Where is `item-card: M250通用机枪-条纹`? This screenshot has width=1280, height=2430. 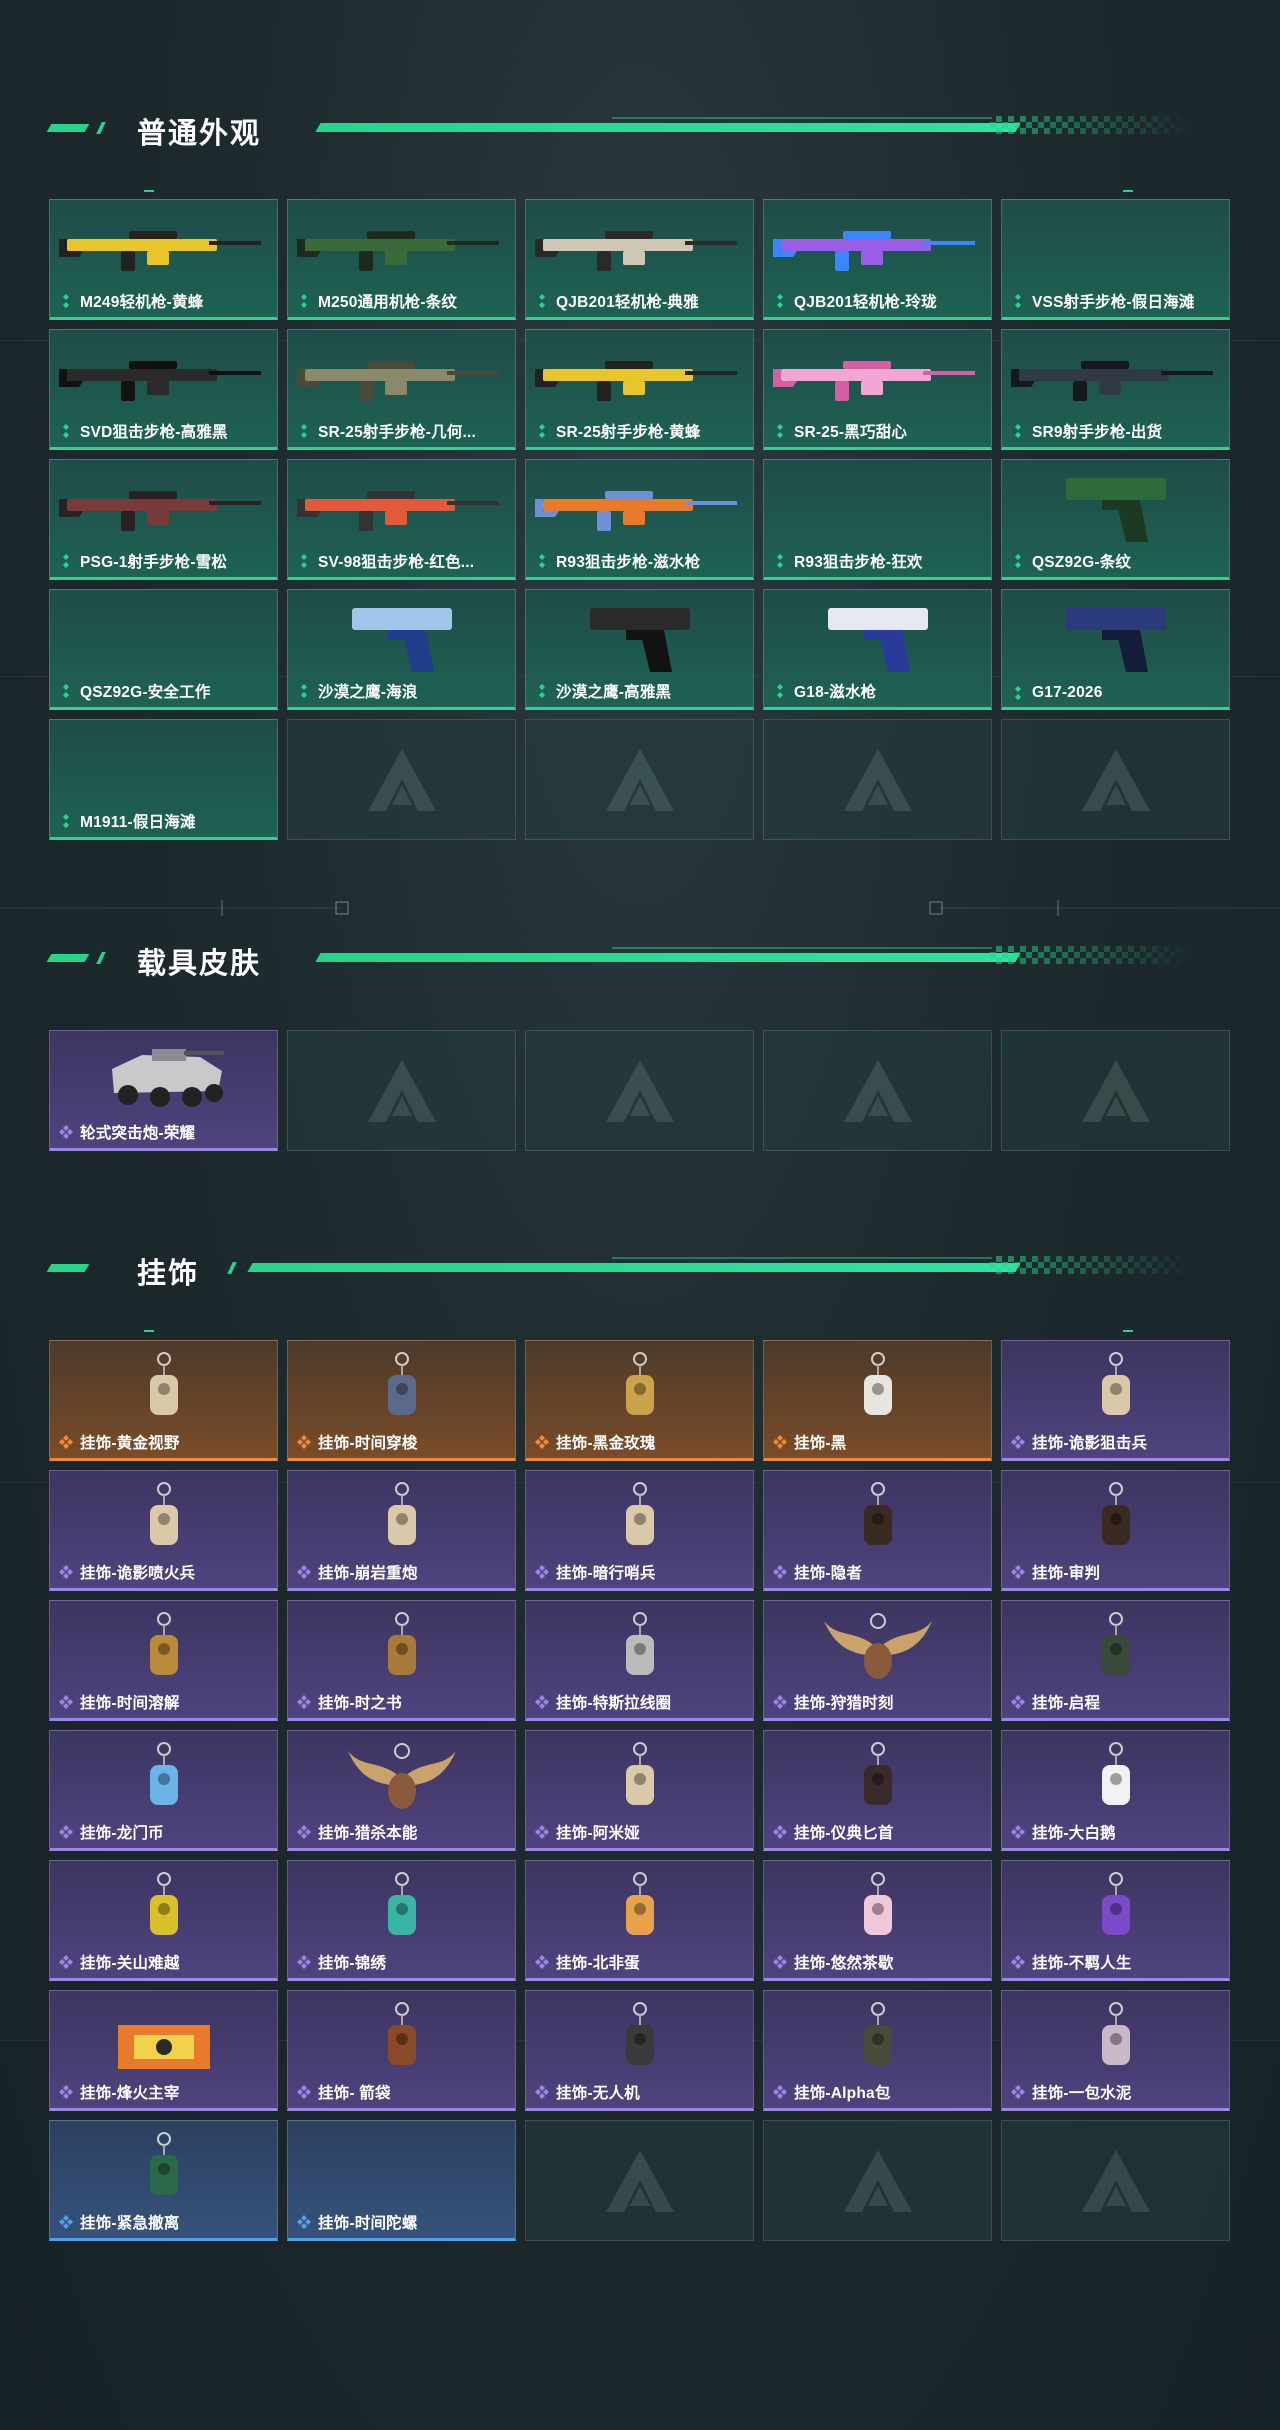 item-card: M250通用机枪-条纹 is located at coordinates (401, 259).